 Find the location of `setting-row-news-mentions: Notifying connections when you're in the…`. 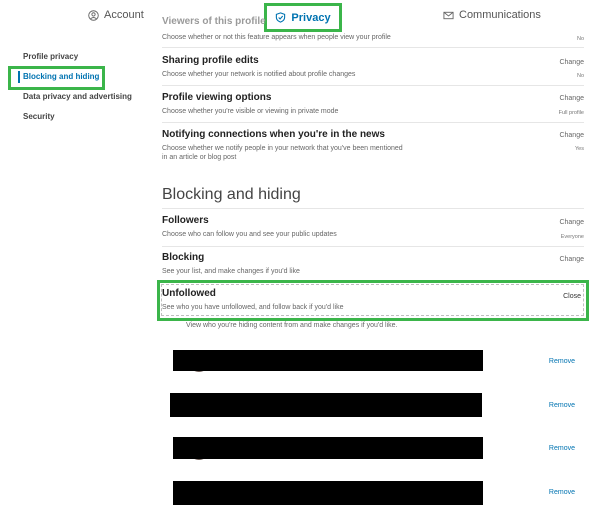

setting-row-news-mentions: Notifying connections when you're in the… is located at coordinates (373, 145).